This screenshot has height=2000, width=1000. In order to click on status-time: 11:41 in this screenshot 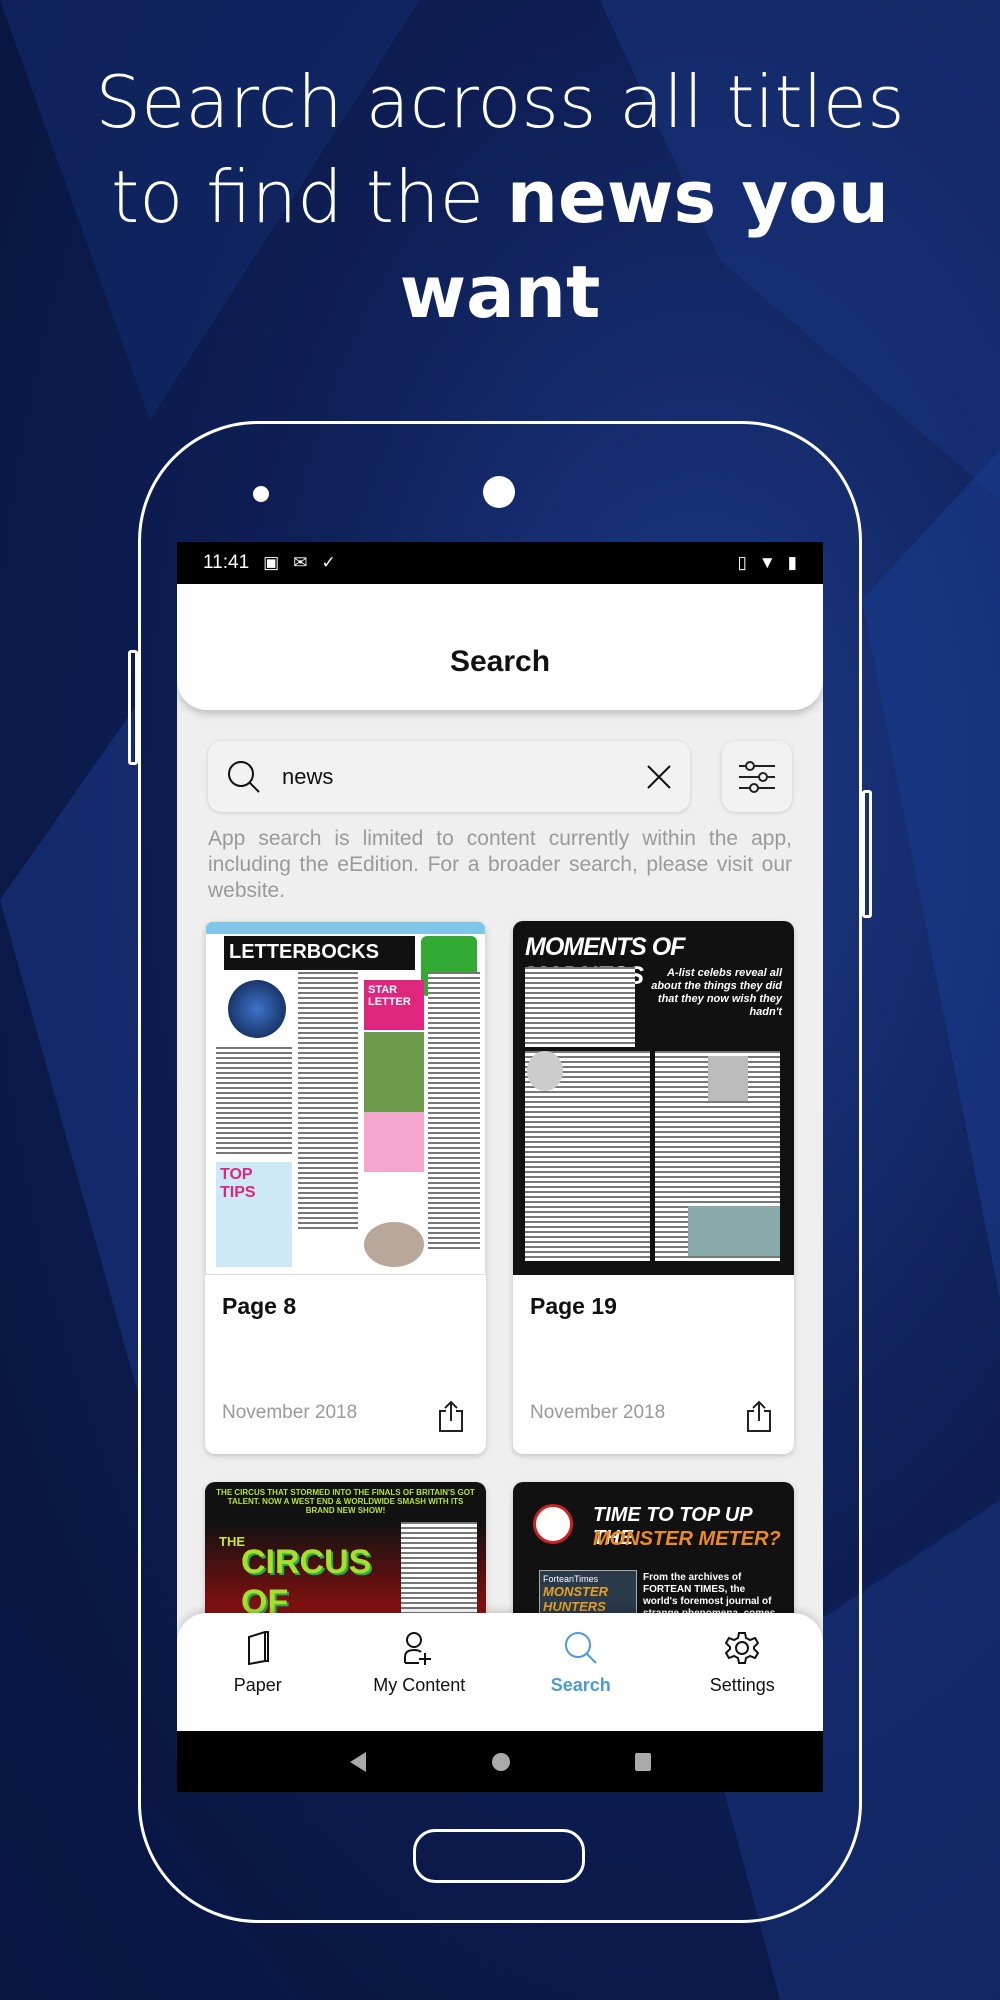, I will do `click(226, 562)`.